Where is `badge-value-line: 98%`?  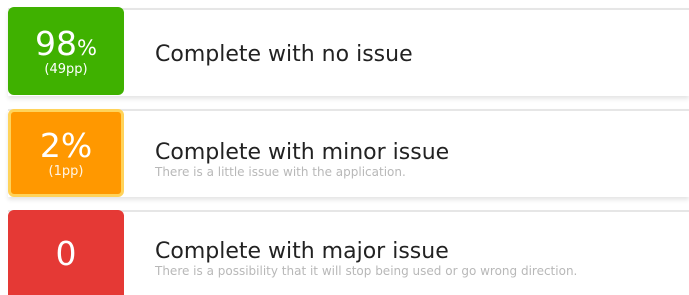
badge-value-line: 98% is located at coordinates (66, 43).